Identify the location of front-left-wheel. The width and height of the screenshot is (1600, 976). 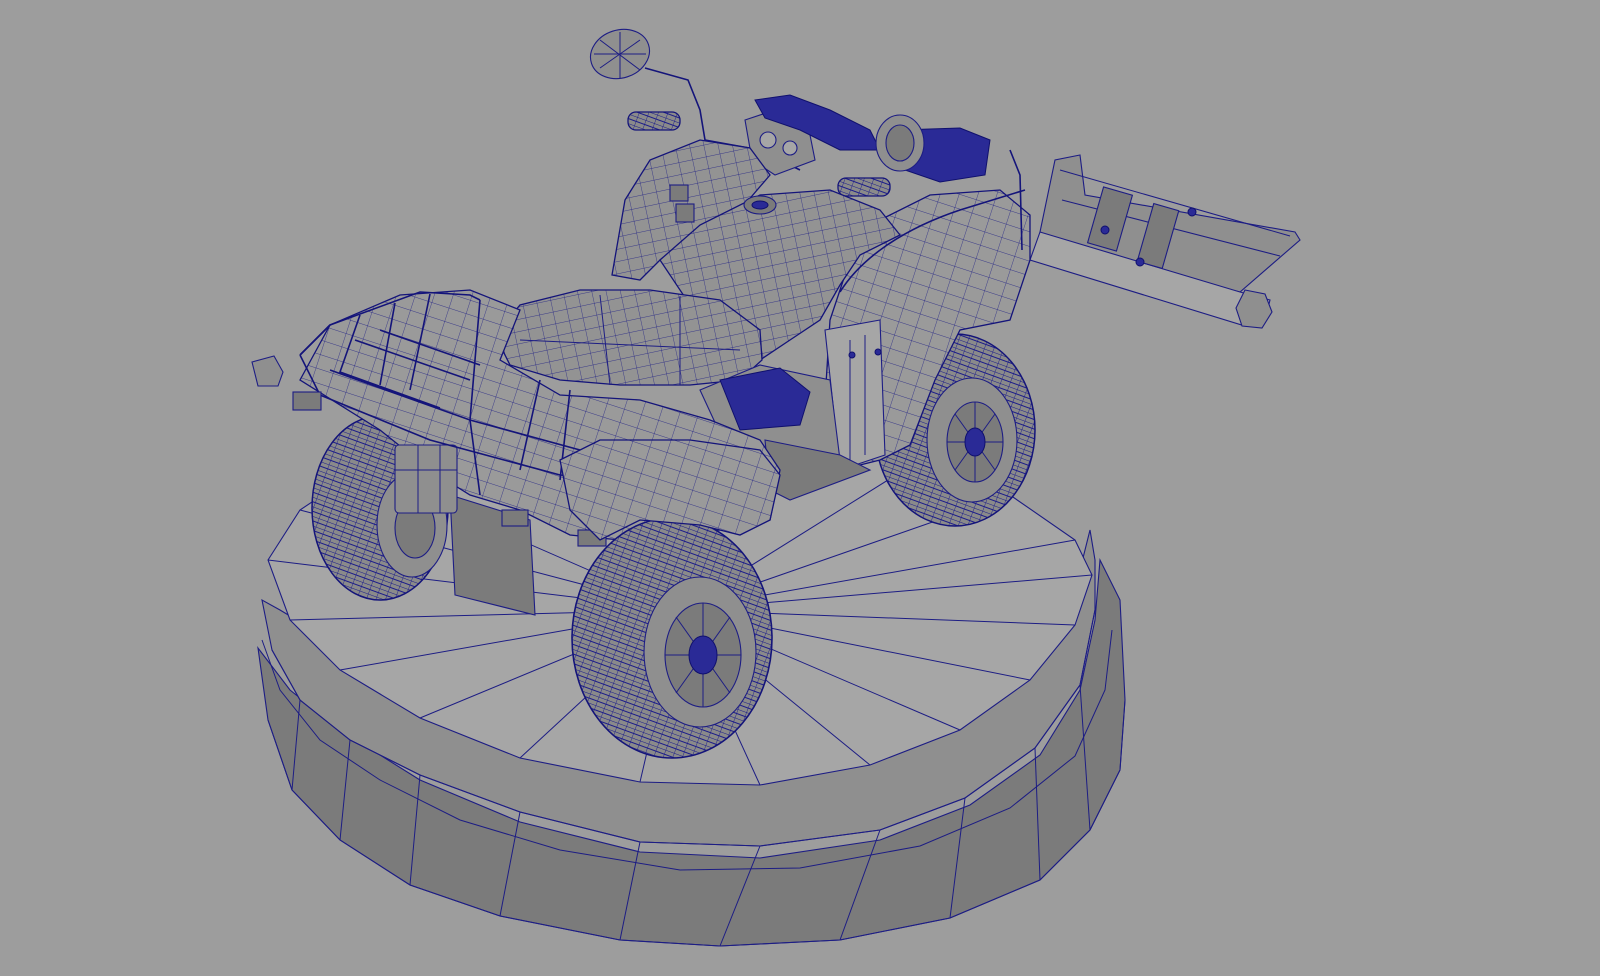
(672, 638).